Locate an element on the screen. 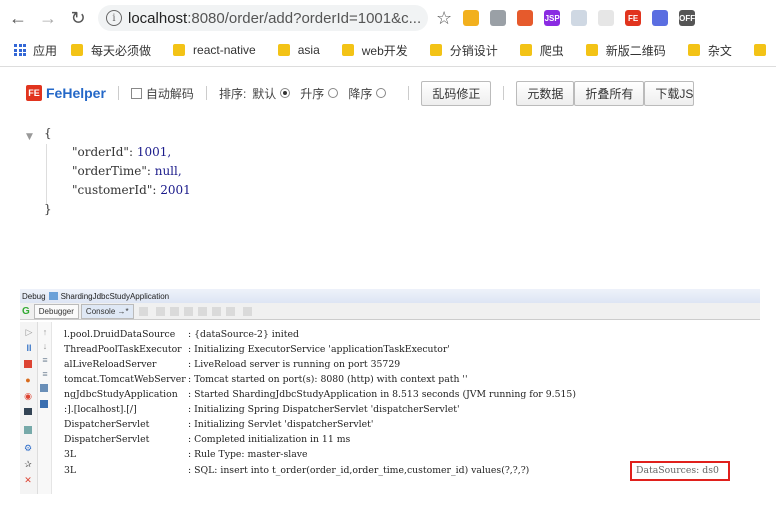 The width and height of the screenshot is (776, 516). json-value: 2001 is located at coordinates (175, 190).